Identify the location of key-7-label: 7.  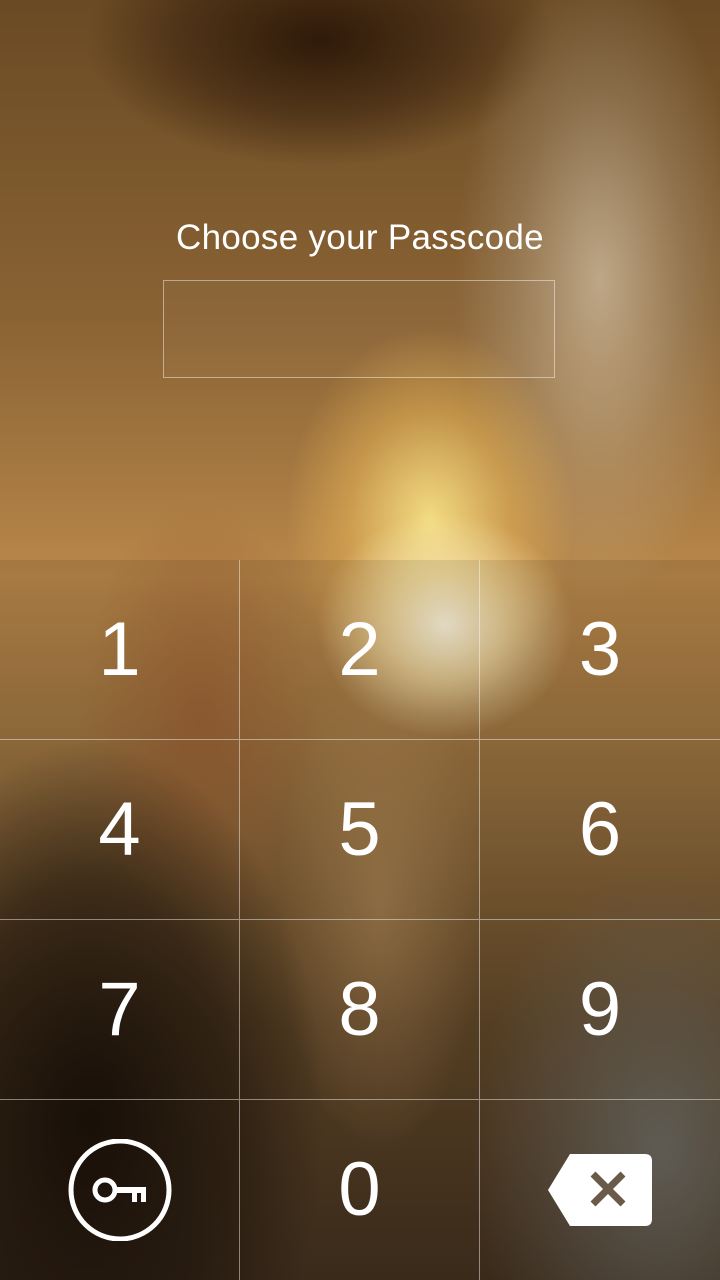
(119, 1009).